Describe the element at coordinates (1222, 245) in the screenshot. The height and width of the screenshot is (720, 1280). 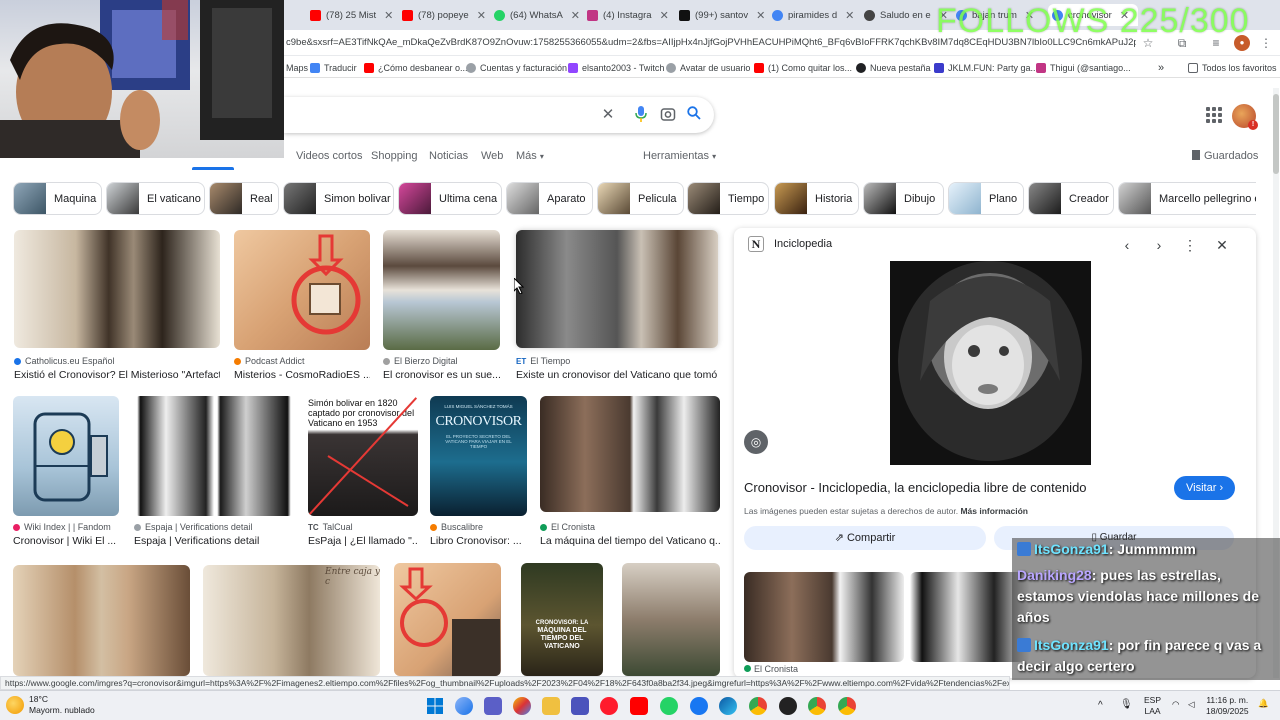
I see `close-icon: ✕` at that location.